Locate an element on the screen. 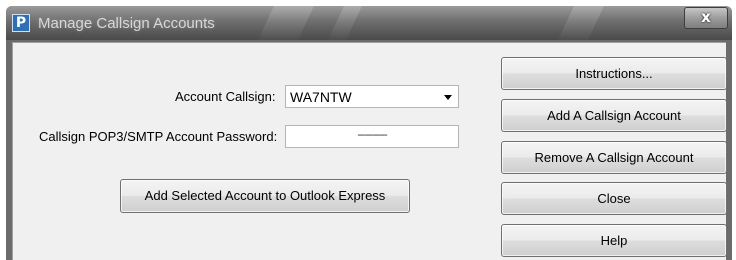 The width and height of the screenshot is (736, 260). account-callsign-value: WA7NTW is located at coordinates (321, 97).